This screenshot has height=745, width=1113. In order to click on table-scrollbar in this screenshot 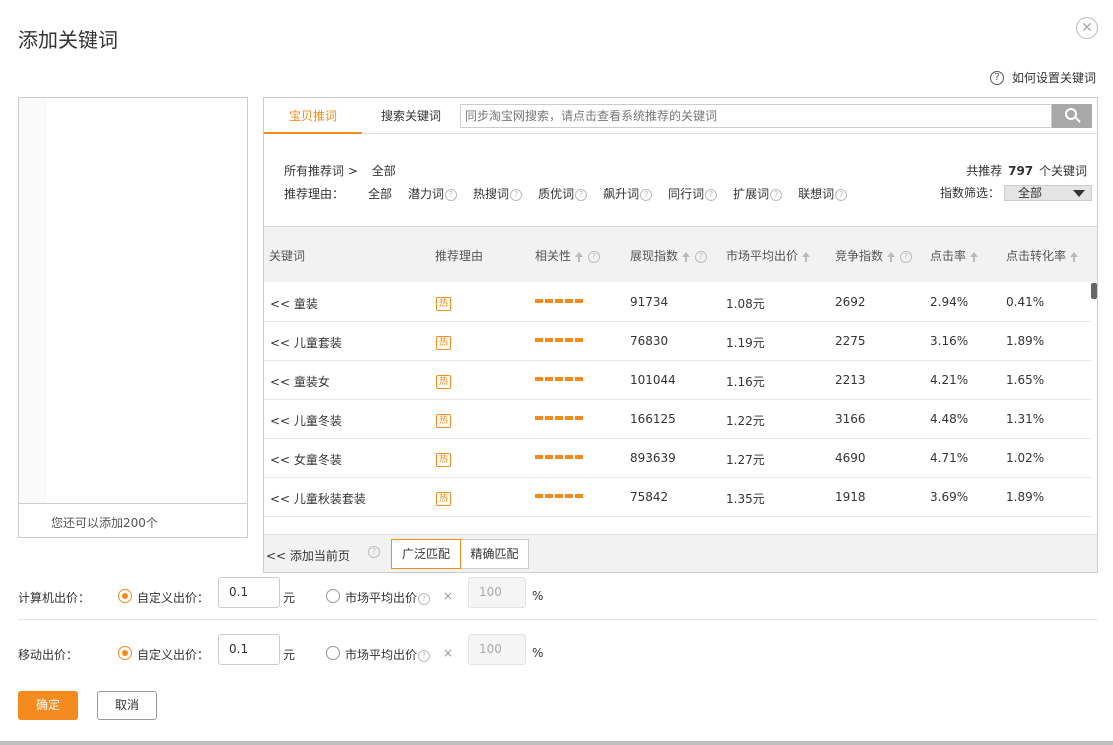, I will do `click(1094, 408)`.